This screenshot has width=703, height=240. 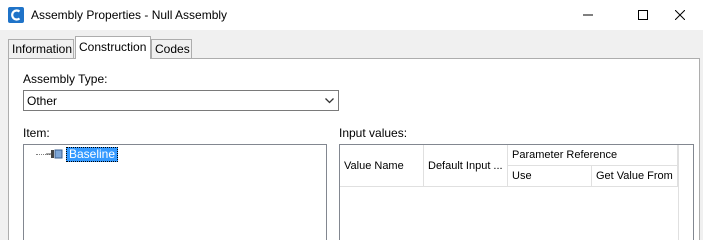 What do you see at coordinates (42, 101) in the screenshot?
I see `assembly-type-value: Other` at bounding box center [42, 101].